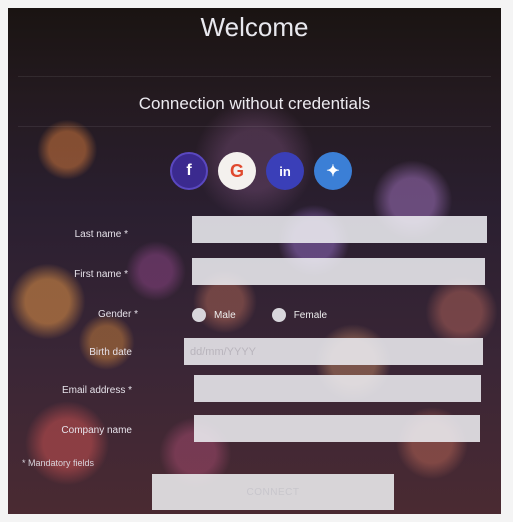 This screenshot has height=522, width=513. Describe the element at coordinates (261, 171) in the screenshot. I see `social-login-bar: f G in ✦` at that location.